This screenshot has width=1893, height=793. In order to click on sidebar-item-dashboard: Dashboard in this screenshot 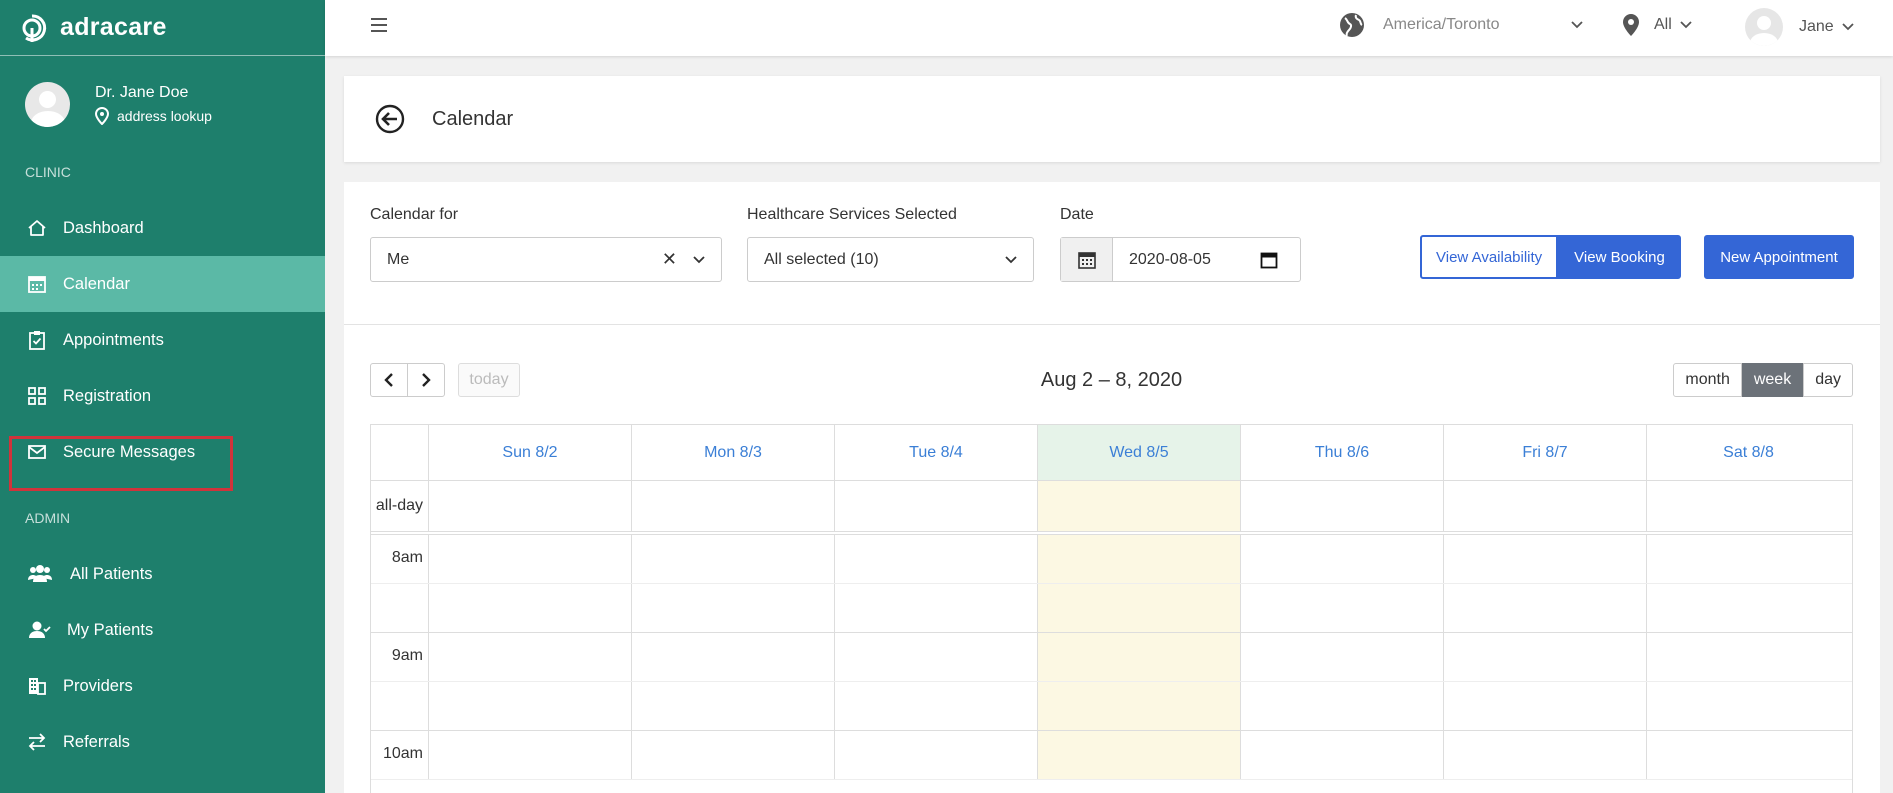, I will do `click(162, 228)`.